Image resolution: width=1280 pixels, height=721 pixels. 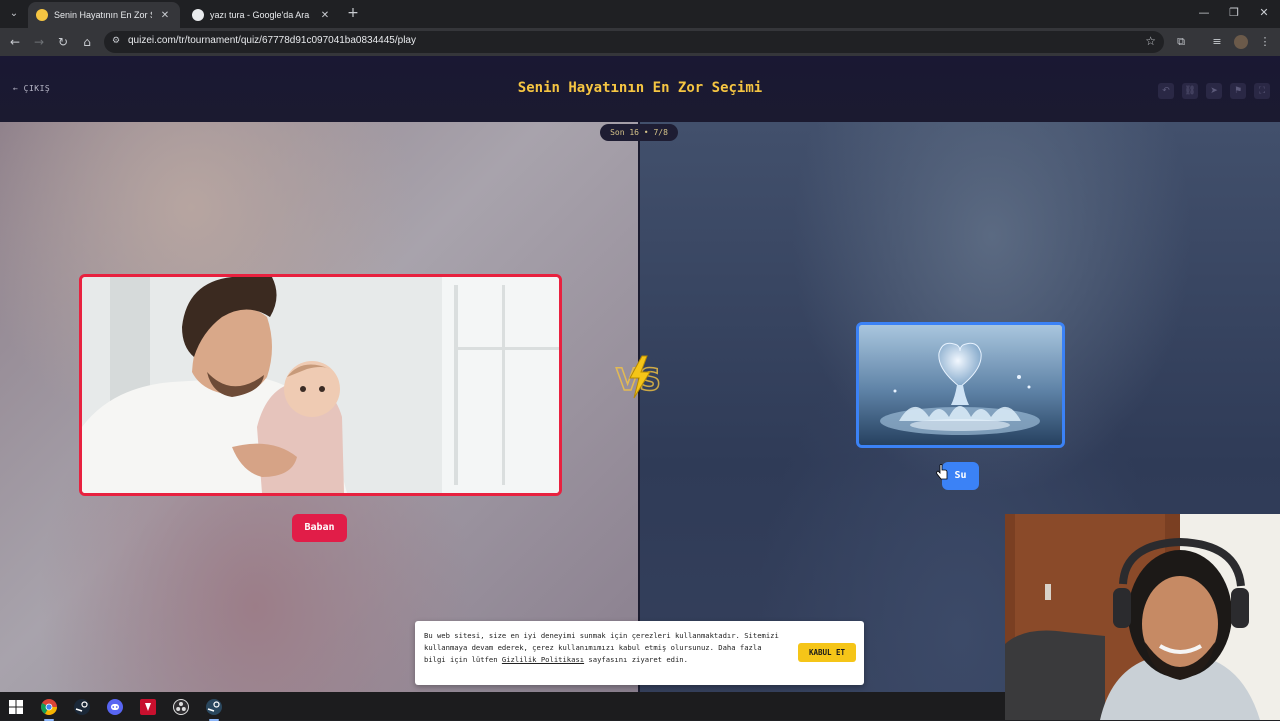 I want to click on forward-arrow-icon: →, so click(x=39, y=42).